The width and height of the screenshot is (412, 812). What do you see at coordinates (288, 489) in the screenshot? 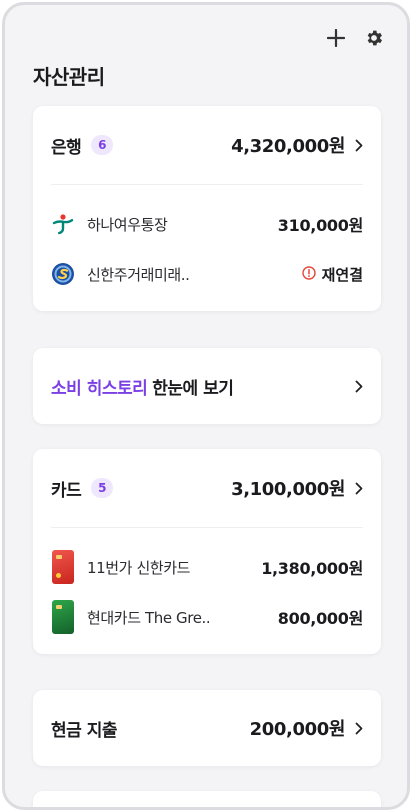
I see `card-total: 3,100,000원` at bounding box center [288, 489].